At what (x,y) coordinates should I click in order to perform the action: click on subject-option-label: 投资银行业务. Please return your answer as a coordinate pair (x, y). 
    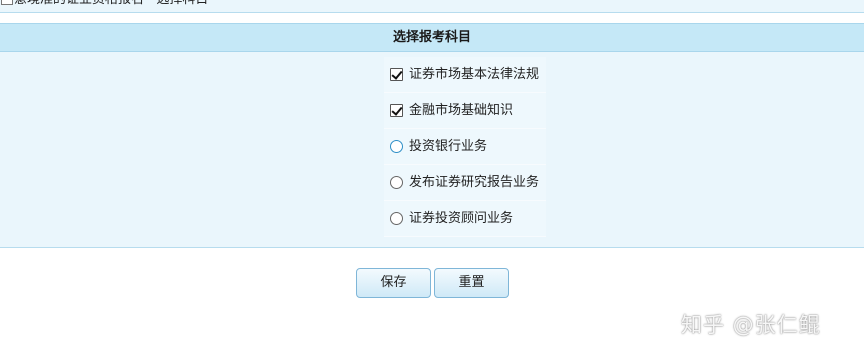
    Looking at the image, I should click on (448, 146).